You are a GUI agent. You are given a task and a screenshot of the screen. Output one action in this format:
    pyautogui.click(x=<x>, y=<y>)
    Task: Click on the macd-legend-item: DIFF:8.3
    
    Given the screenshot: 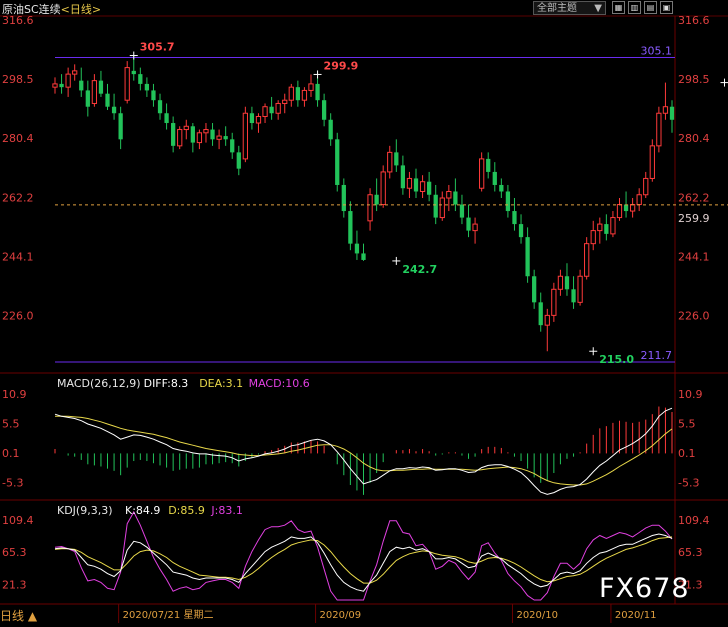 What is the action you would take?
    pyautogui.click(x=166, y=383)
    